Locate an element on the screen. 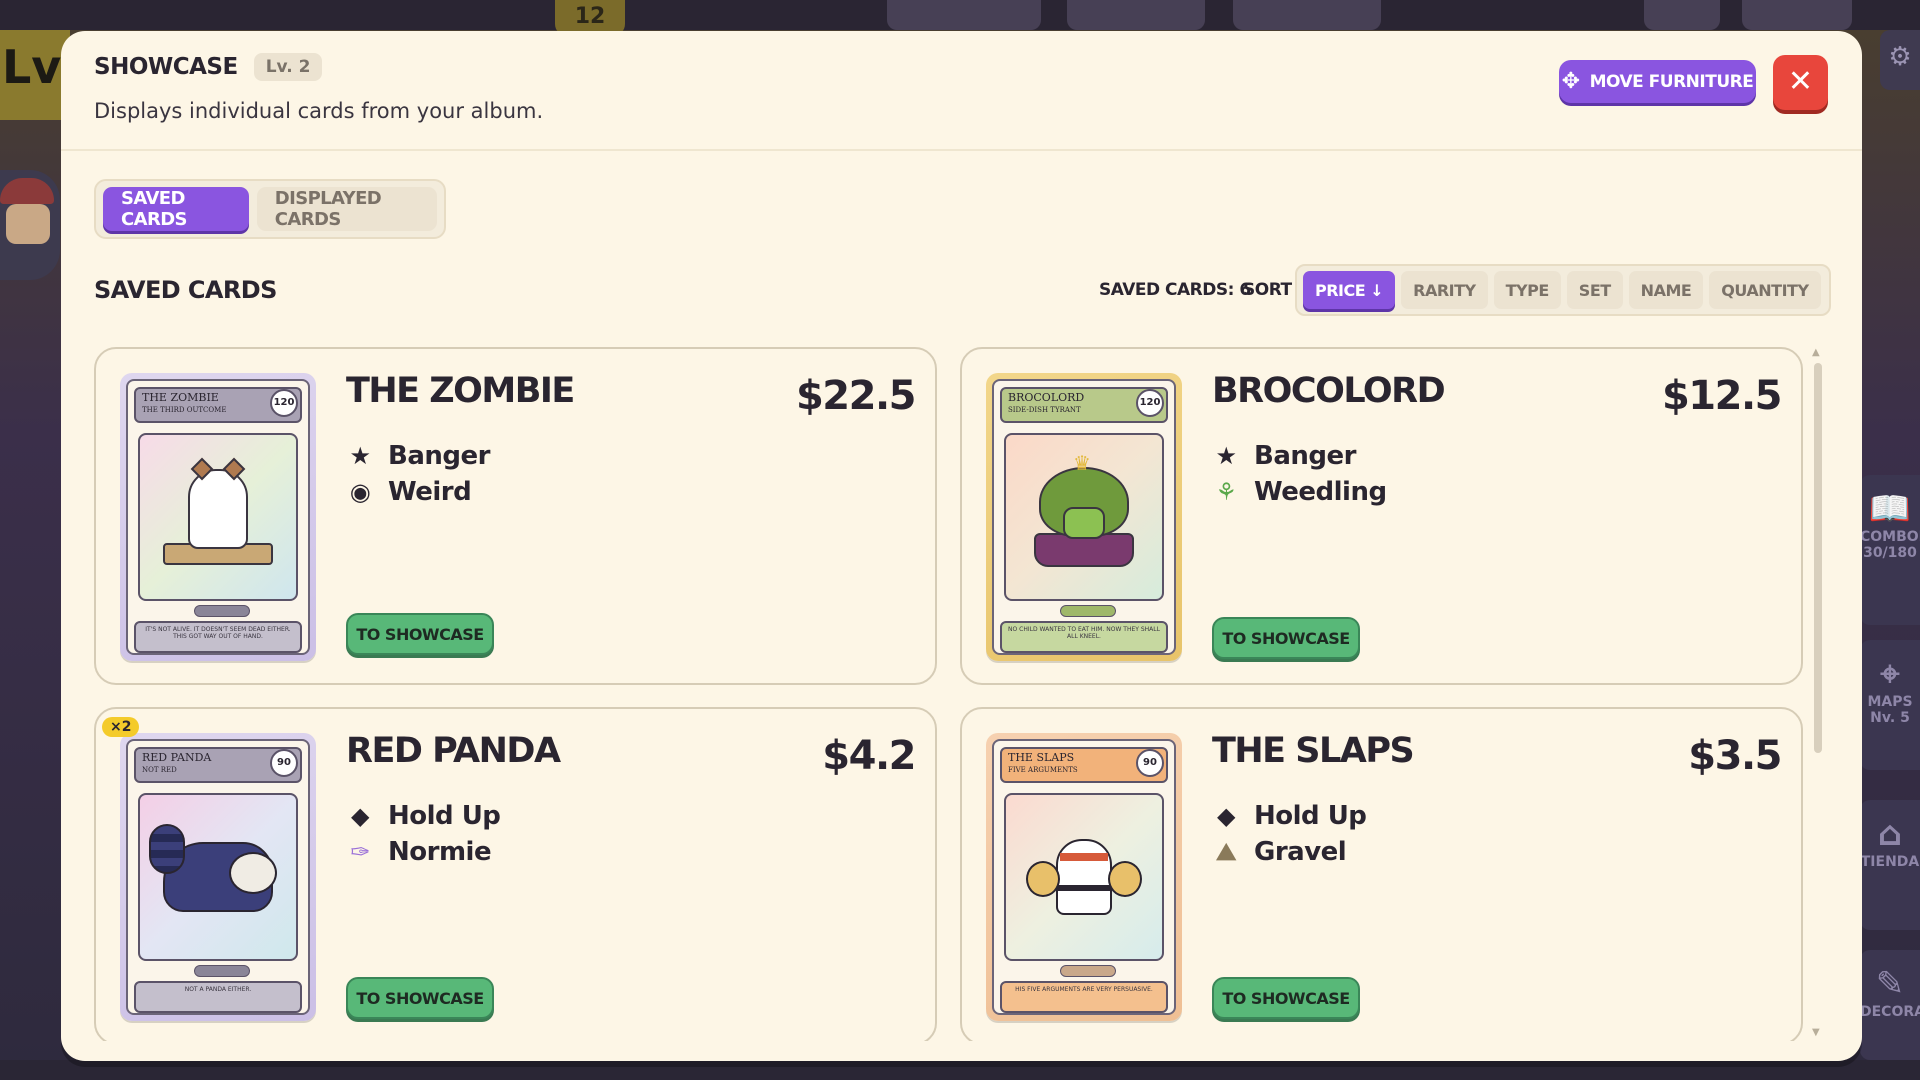 This screenshot has width=1920, height=1080. card-tabs: SAVED CARDS DISPLAYED CARDS is located at coordinates (270, 209).